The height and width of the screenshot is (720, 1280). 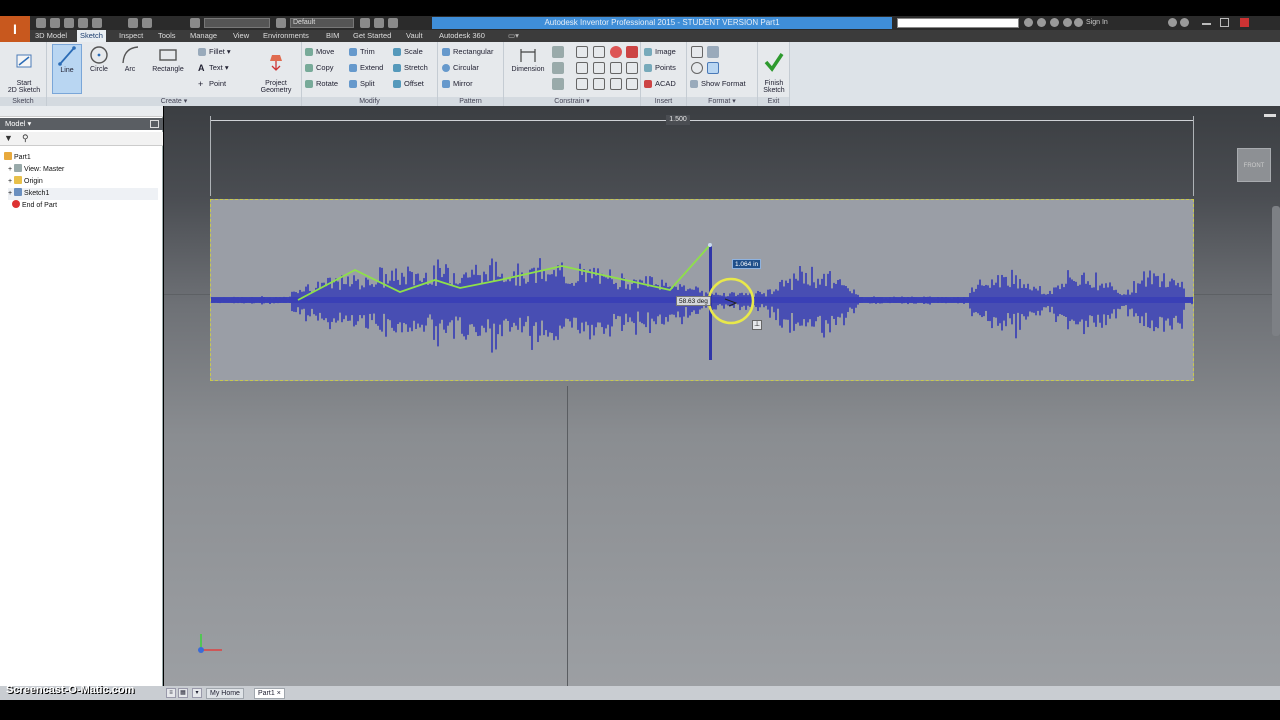 What do you see at coordinates (195, 23) in the screenshot?
I see `material-icon` at bounding box center [195, 23].